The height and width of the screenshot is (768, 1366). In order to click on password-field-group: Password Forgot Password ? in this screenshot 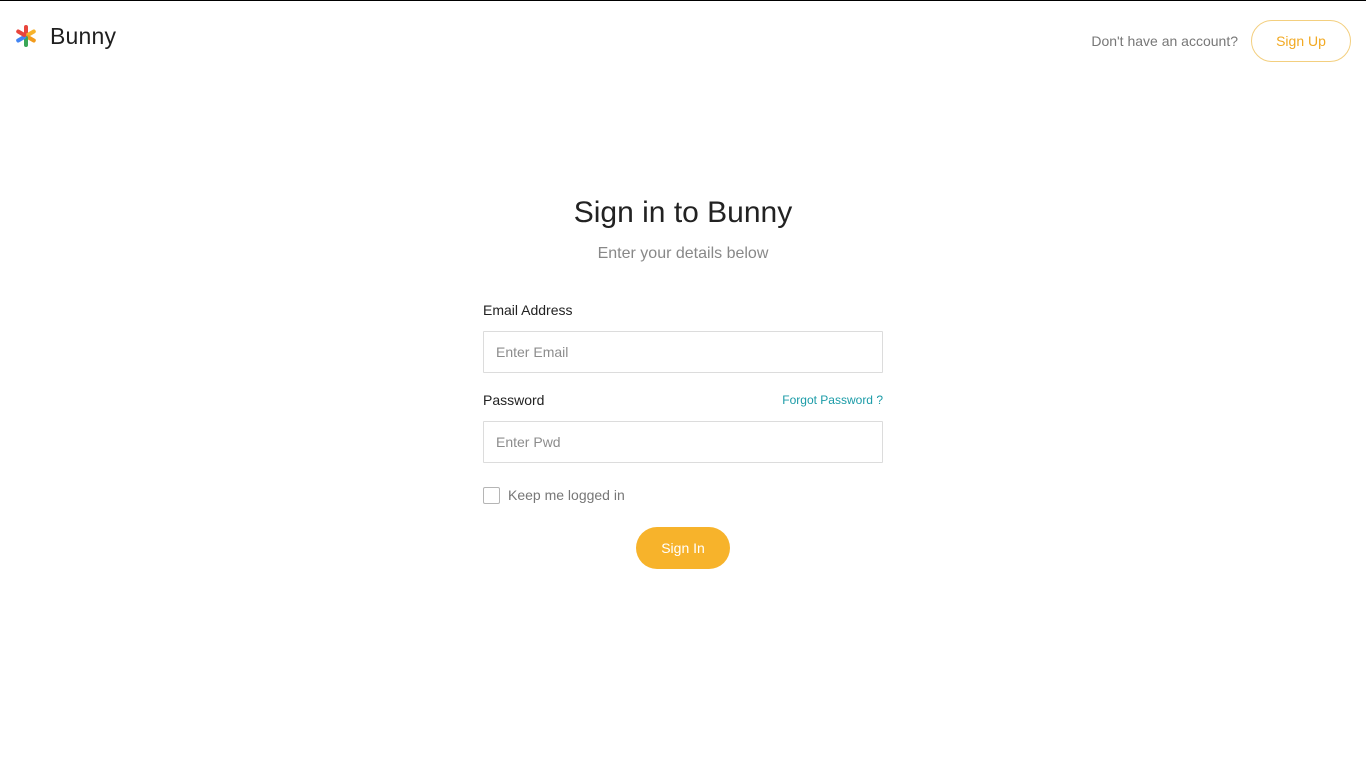, I will do `click(683, 427)`.